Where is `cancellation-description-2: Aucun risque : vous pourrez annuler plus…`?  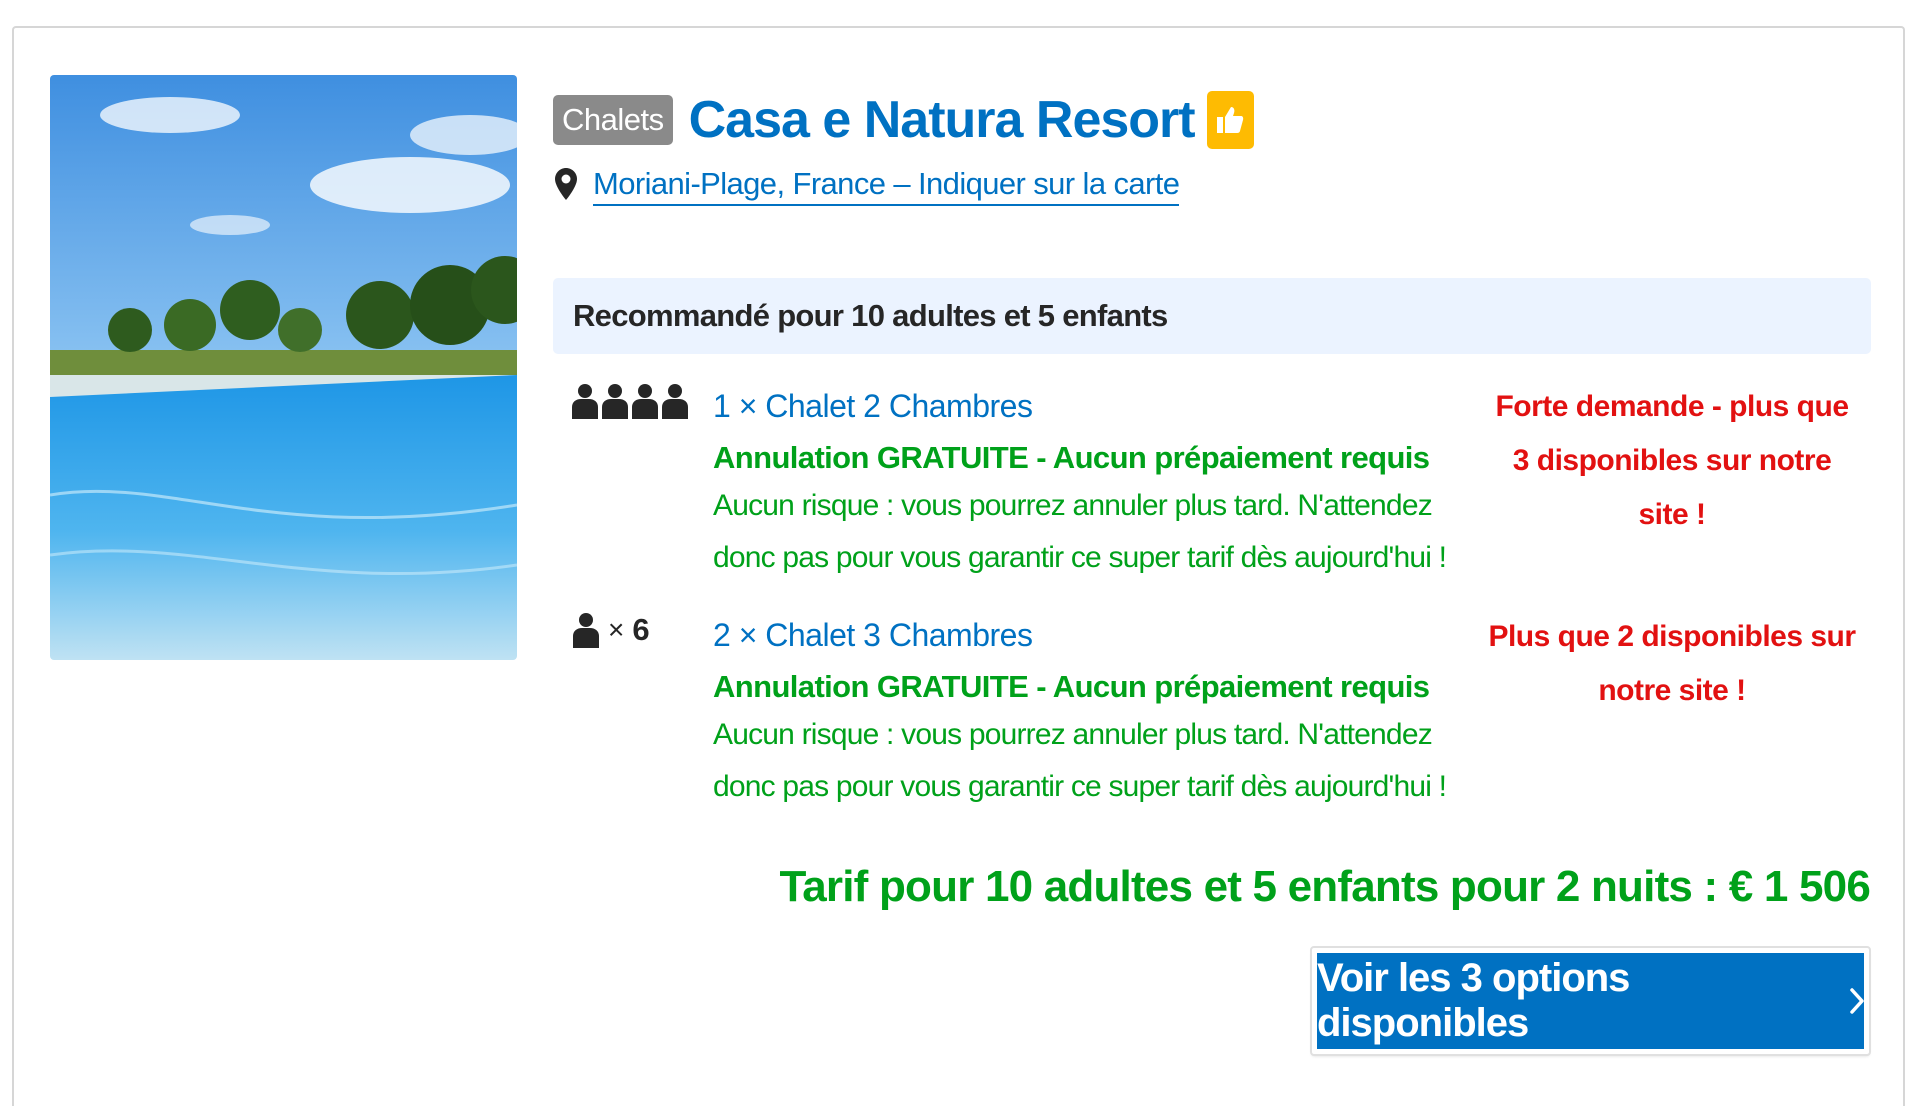 cancellation-description-2: Aucun risque : vous pourrez annuler plus… is located at coordinates (1103, 761).